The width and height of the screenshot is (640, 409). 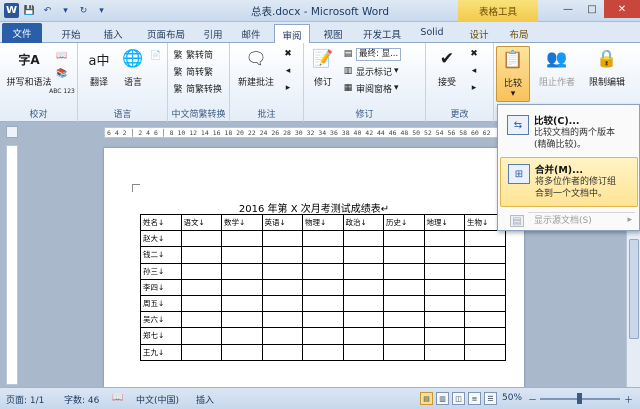 I want to click on traditional-to-simplified-button: 繁繁转简, so click(x=192, y=54).